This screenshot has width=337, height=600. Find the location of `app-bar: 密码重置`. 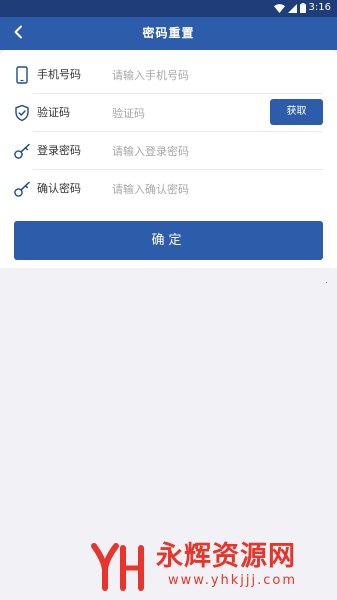

app-bar: 密码重置 is located at coordinates (168, 33).